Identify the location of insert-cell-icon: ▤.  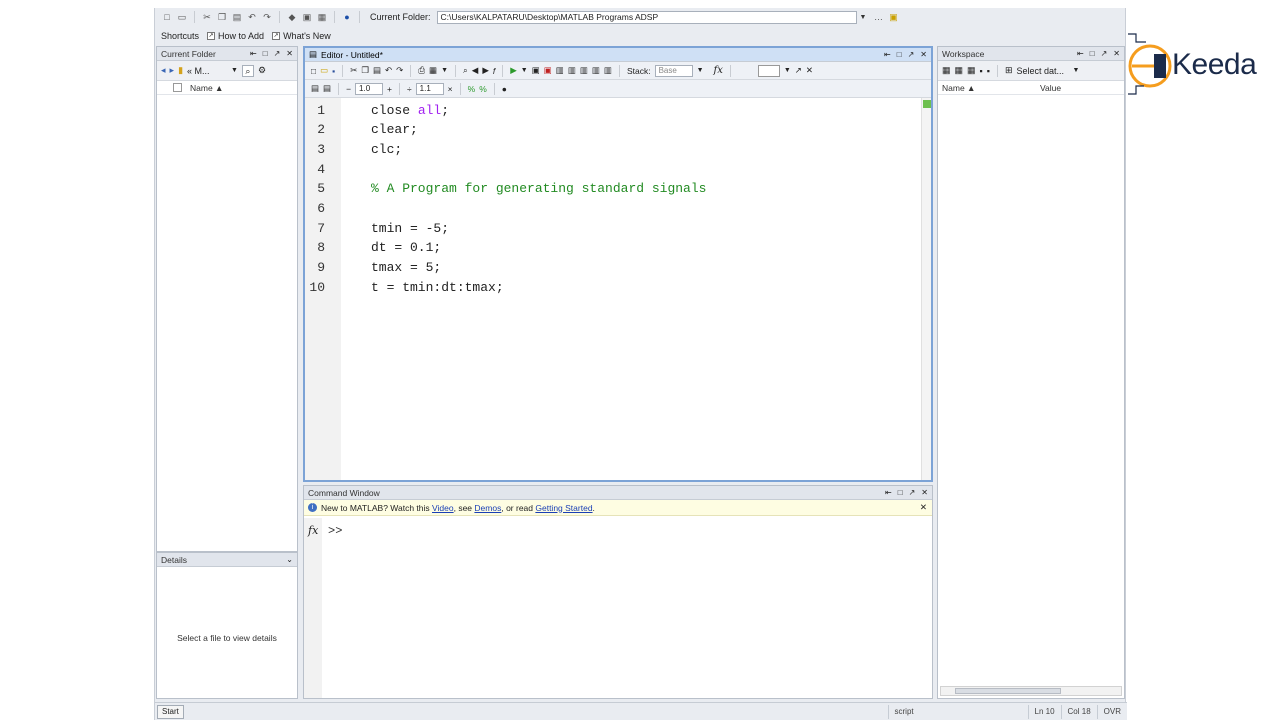
(315, 88).